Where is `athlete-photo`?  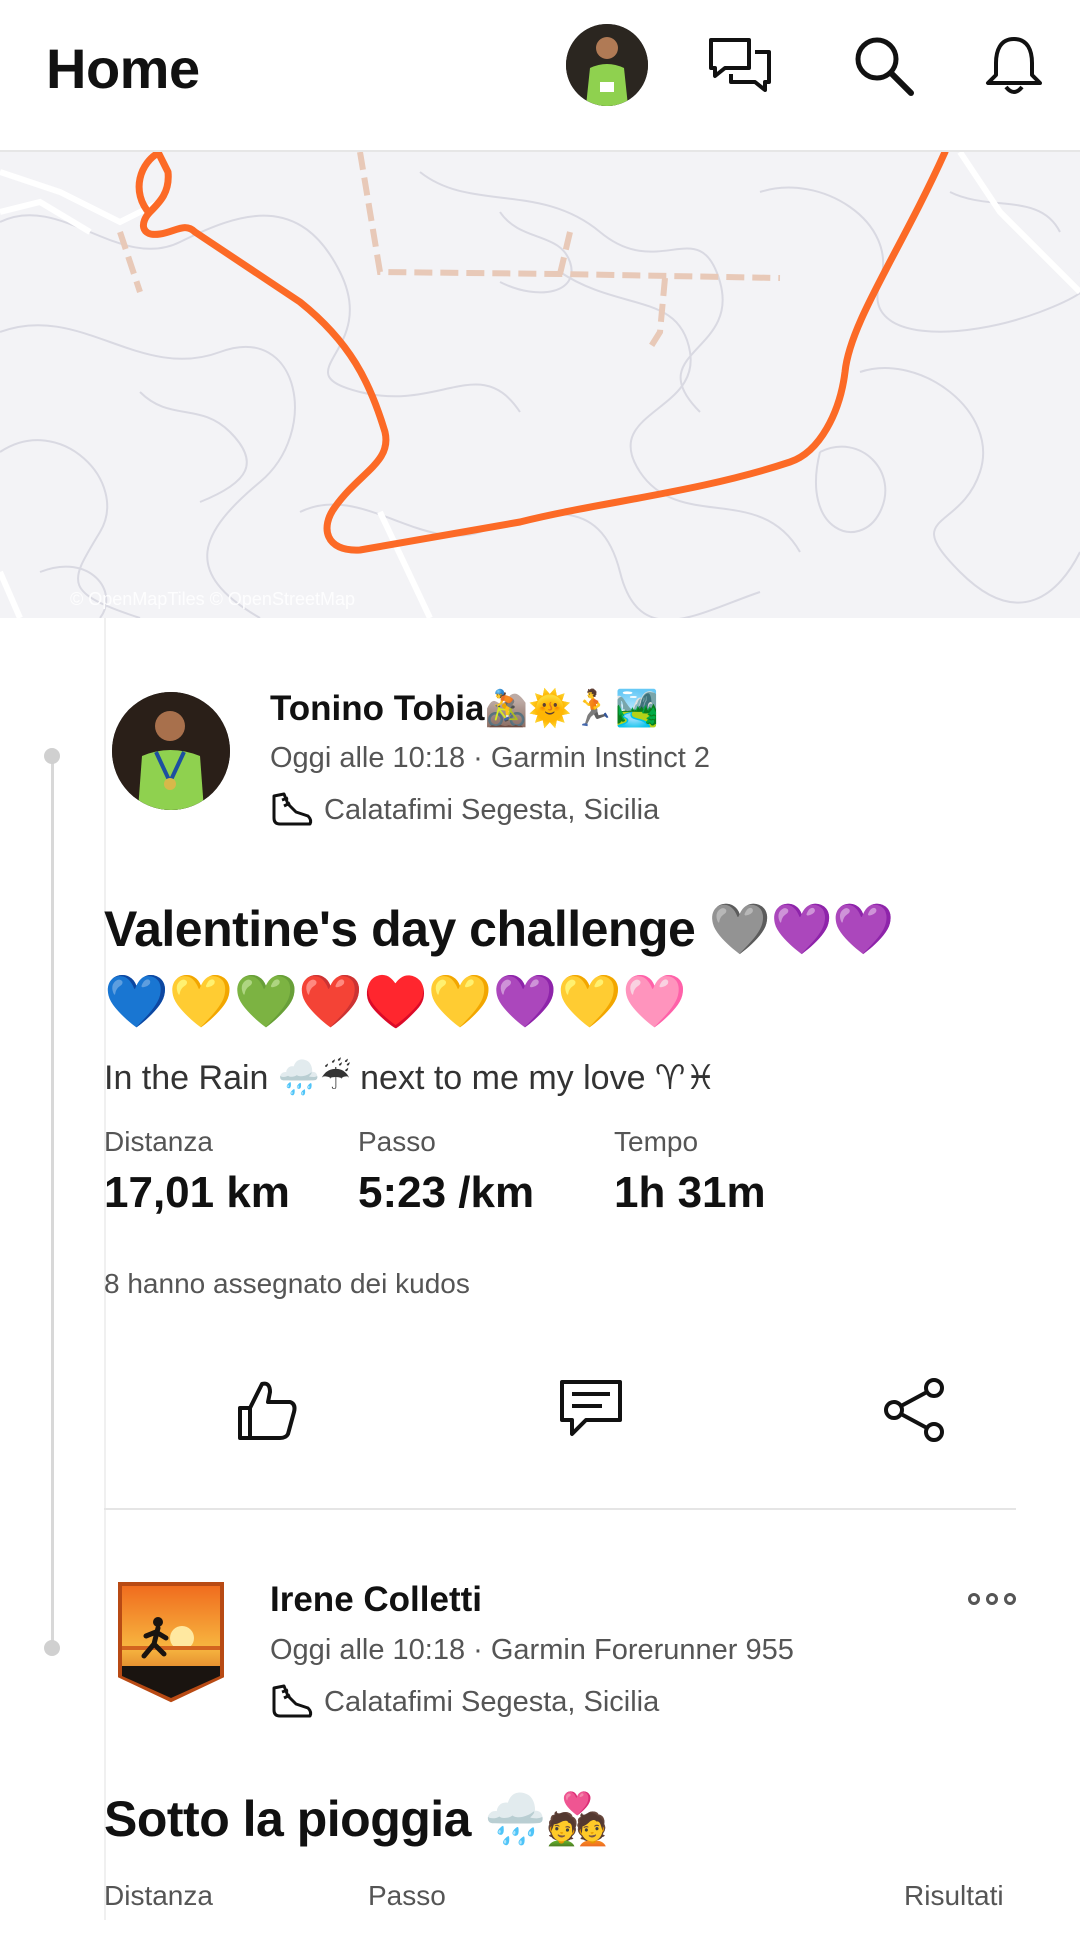
athlete-photo is located at coordinates (171, 751).